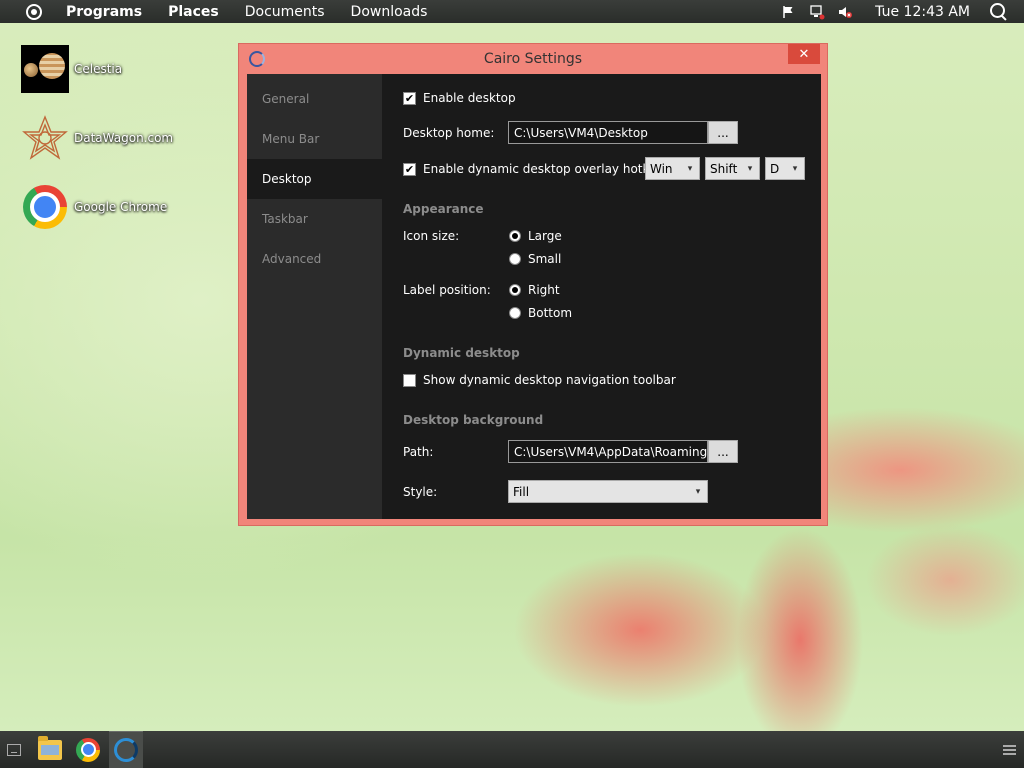 This screenshot has width=1024, height=768. I want to click on hotkey-option: ✔ Enable dynamic desktop overlay hotkey:, so click(535, 169).